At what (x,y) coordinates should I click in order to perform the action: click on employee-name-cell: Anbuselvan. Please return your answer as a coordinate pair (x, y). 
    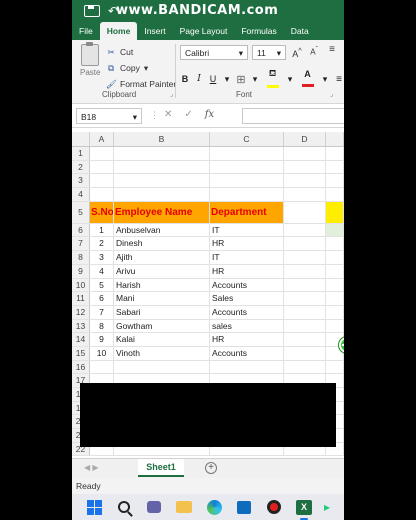
    Looking at the image, I should click on (162, 230).